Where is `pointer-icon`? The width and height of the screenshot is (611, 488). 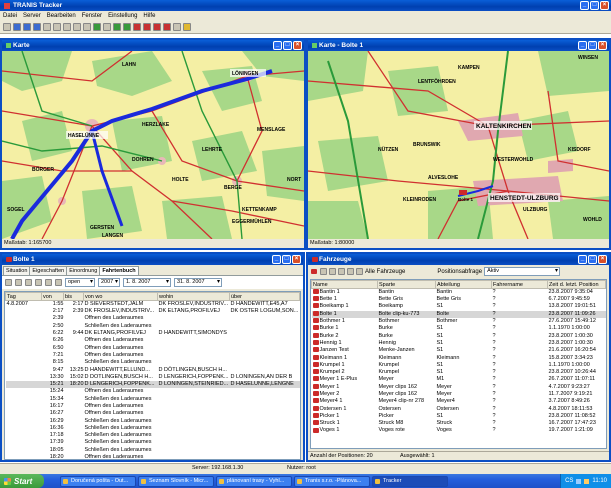 pointer-icon is located at coordinates (47, 26).